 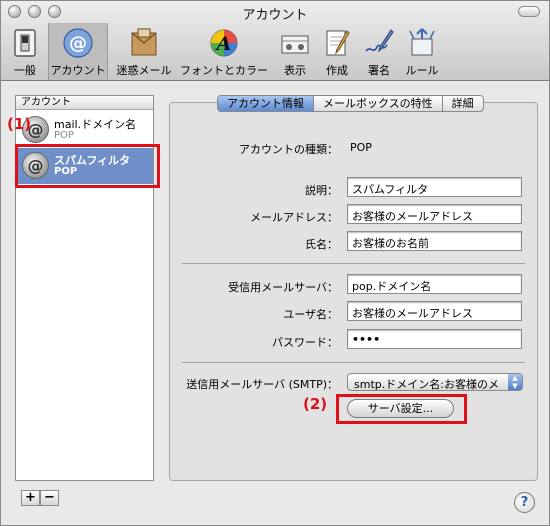 What do you see at coordinates (283, 287) in the screenshot?
I see `incoming-server-label: 受信用メールサーバ：` at bounding box center [283, 287].